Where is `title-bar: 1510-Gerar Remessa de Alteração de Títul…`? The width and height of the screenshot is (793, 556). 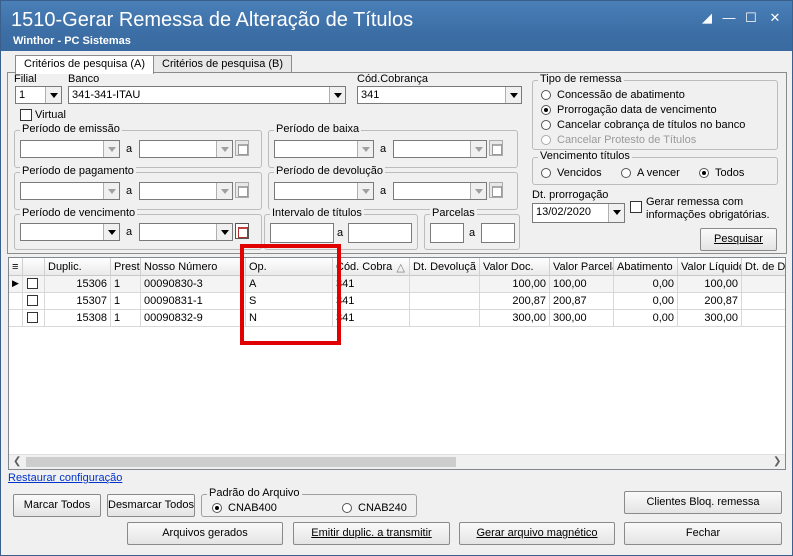 title-bar: 1510-Gerar Remessa de Alteração de Títul… is located at coordinates (396, 26).